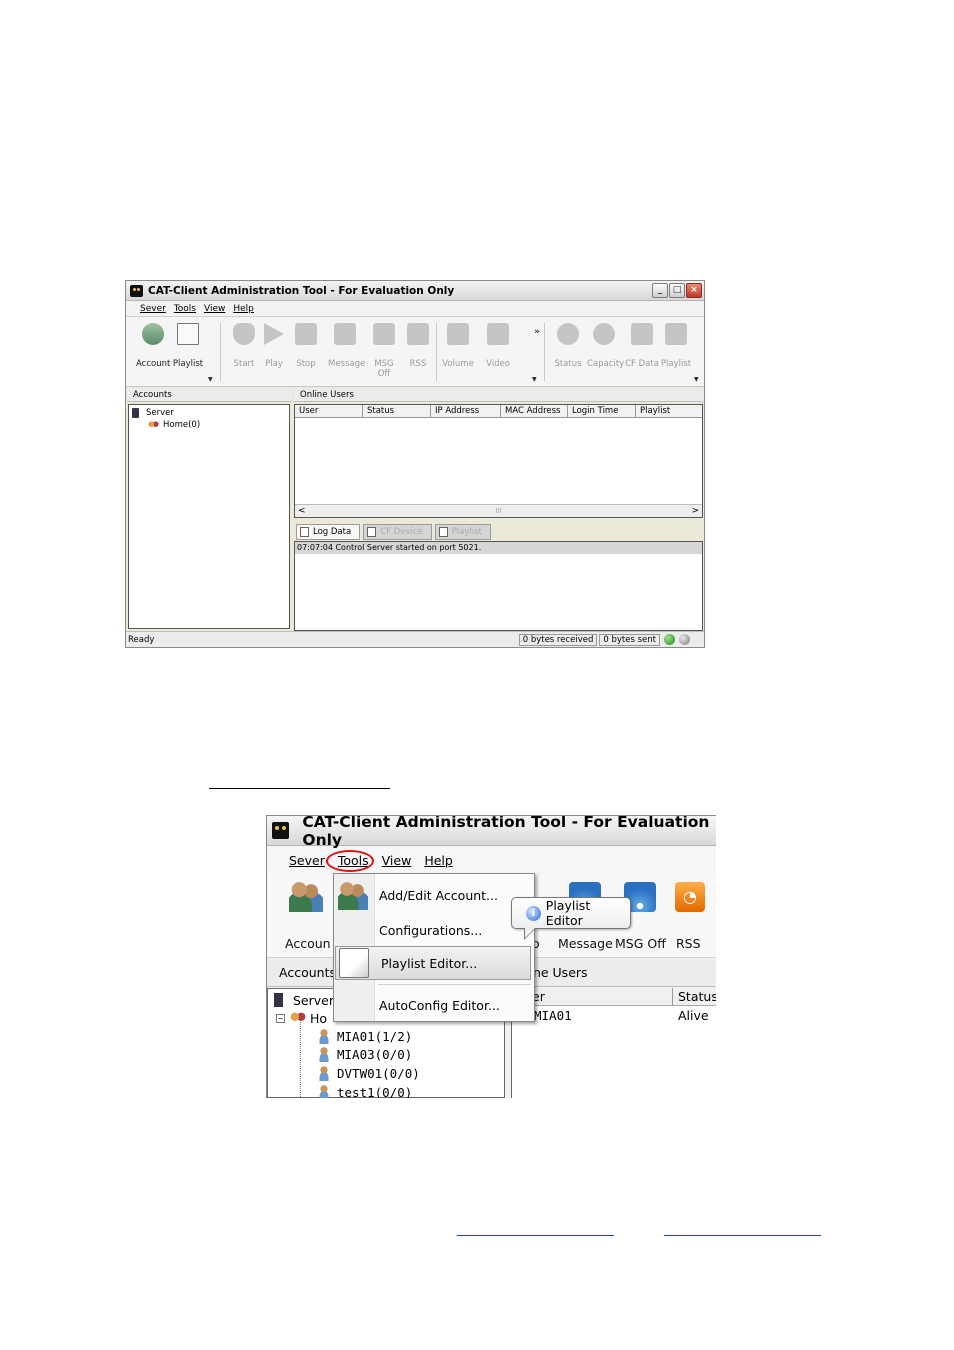 This screenshot has height=1350, width=954. I want to click on tools-highlight-circle, so click(350, 861).